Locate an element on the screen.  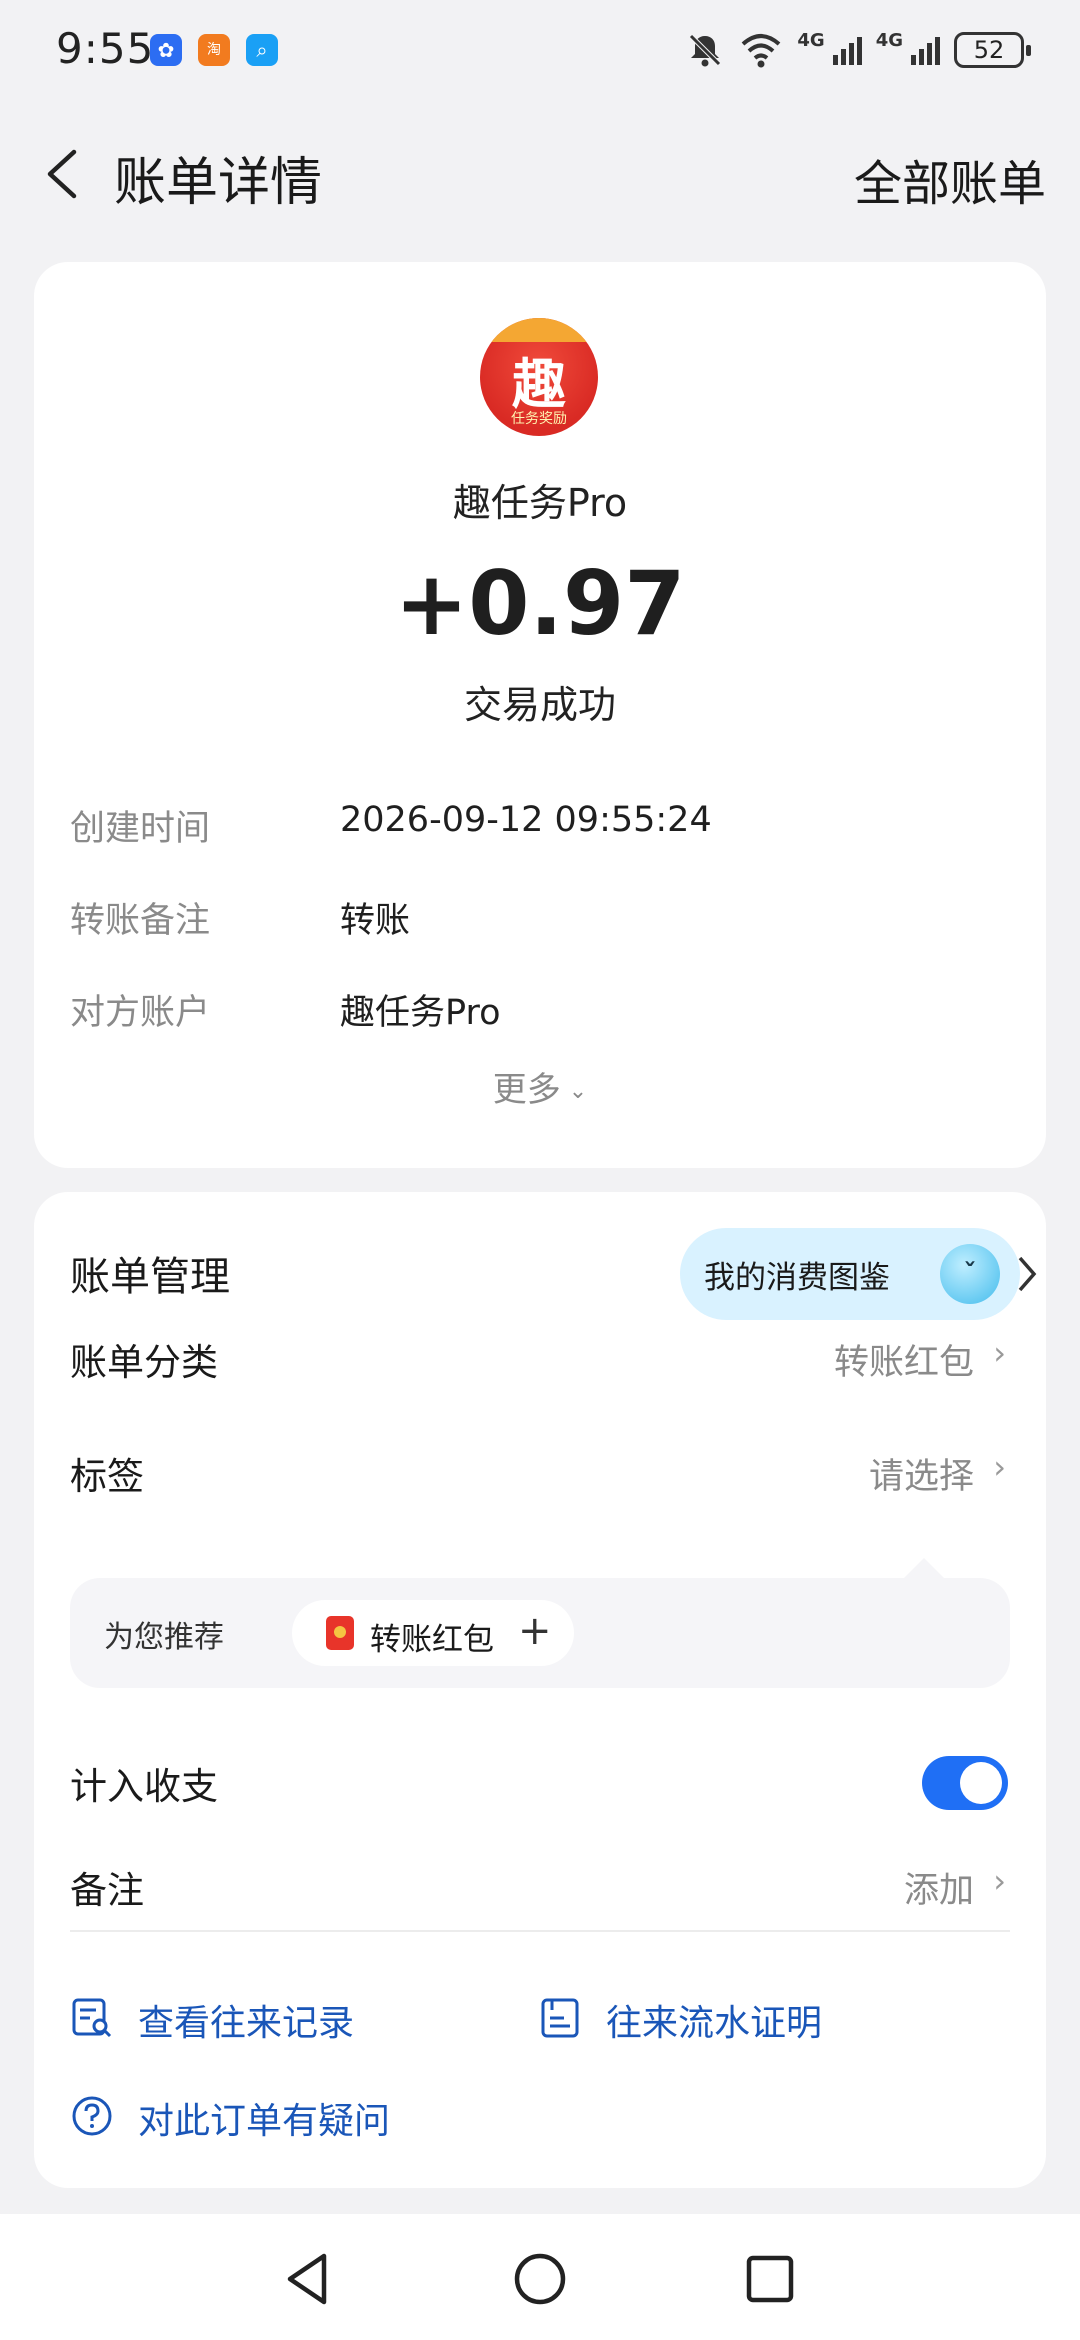
detail-value: 2026-09-12 09:55:24 is located at coordinates (526, 820).